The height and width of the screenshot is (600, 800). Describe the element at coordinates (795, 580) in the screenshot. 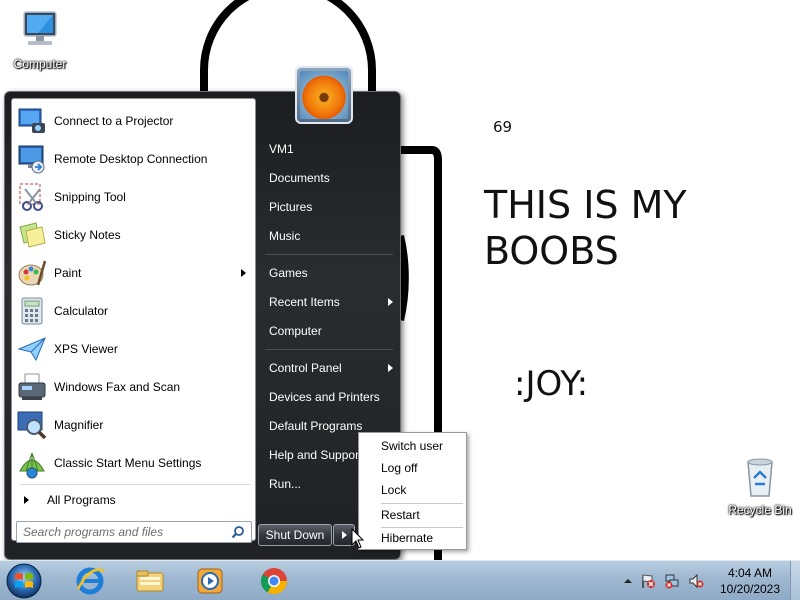

I see `show-desktop-button` at that location.